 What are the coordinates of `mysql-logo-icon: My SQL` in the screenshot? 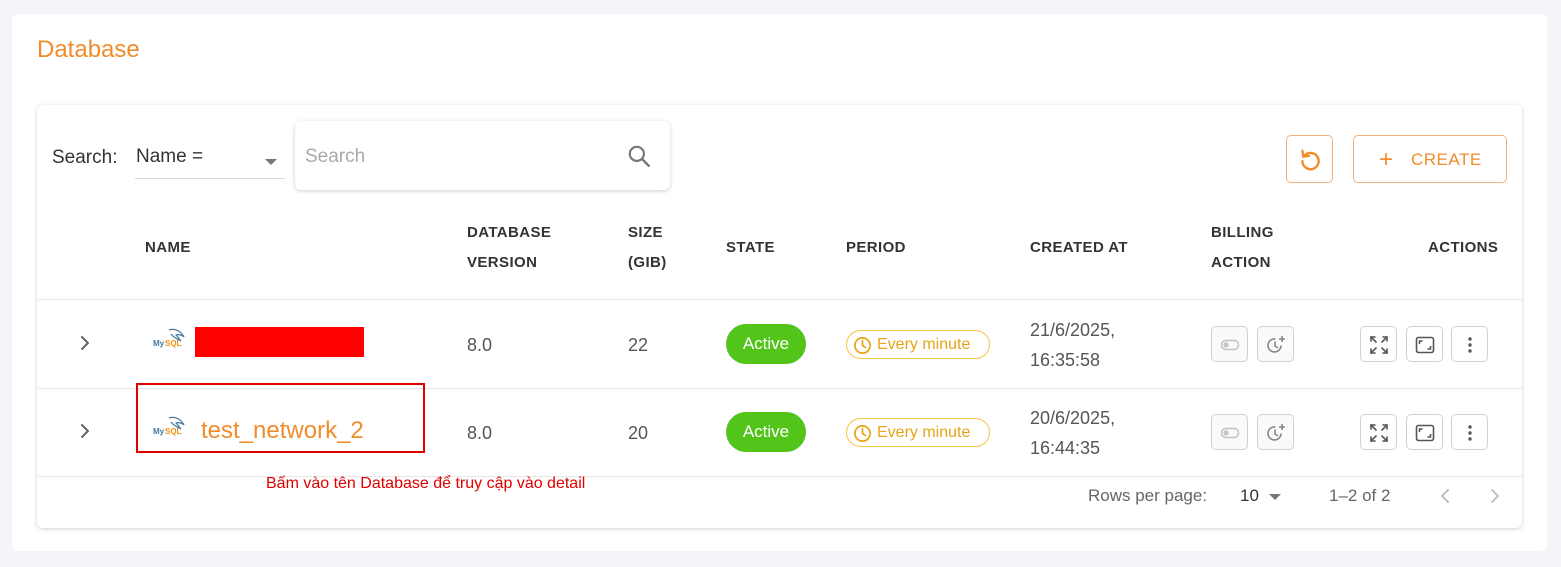 It's located at (169, 338).